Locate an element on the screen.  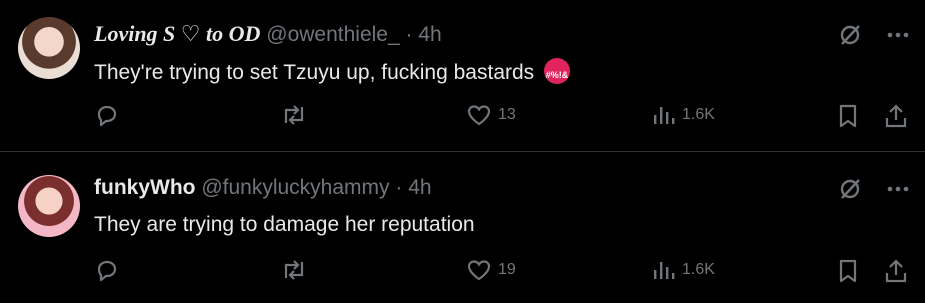
like-button: 13 is located at coordinates (491, 115).